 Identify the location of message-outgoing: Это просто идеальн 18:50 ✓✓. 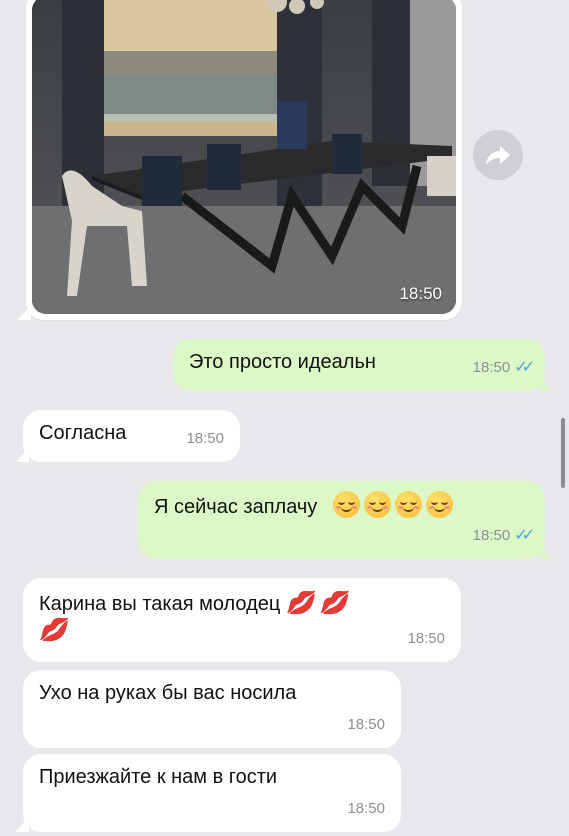
(363, 365).